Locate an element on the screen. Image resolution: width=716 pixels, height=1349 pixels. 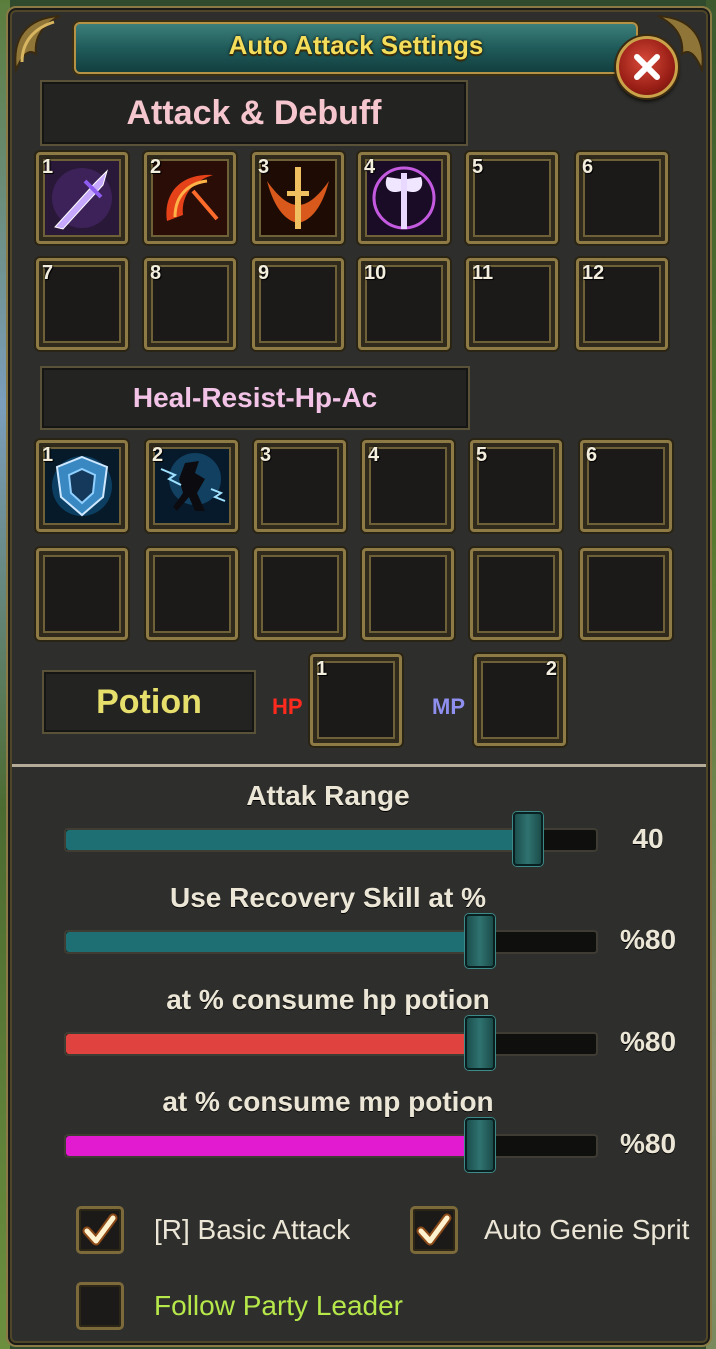
follow-party-leader-checkbox is located at coordinates (100, 1306).